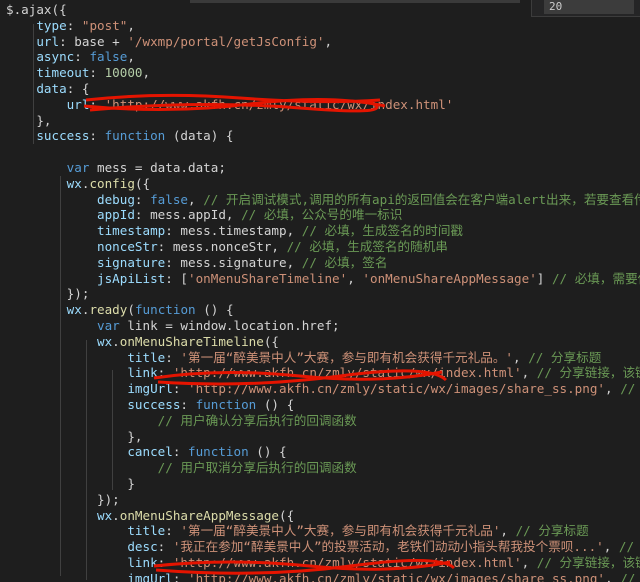 Image resolution: width=640 pixels, height=582 pixels. I want to click on code-token: var, so click(78, 167).